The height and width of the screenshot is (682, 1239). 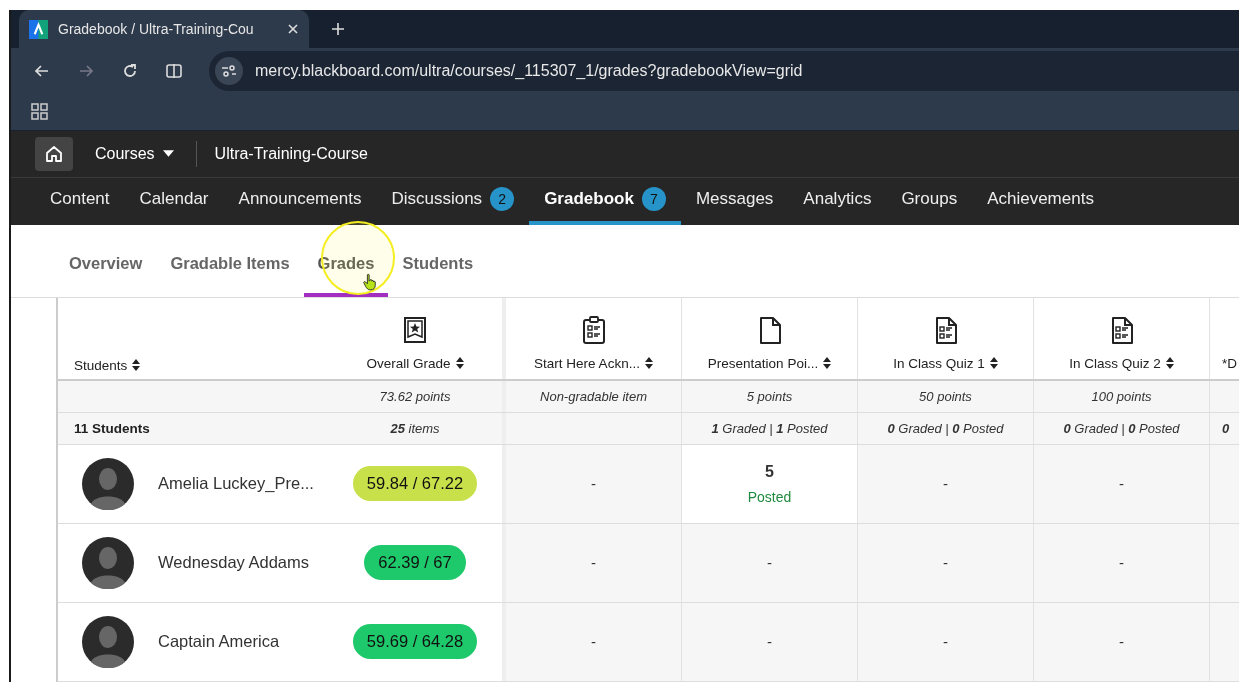 What do you see at coordinates (174, 201) in the screenshot?
I see `course-nav-tab: Calendar` at bounding box center [174, 201].